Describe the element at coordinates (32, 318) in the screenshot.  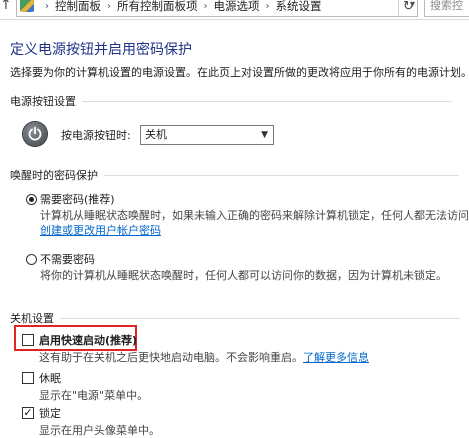
I see `section-heading-label: 关机设置` at that location.